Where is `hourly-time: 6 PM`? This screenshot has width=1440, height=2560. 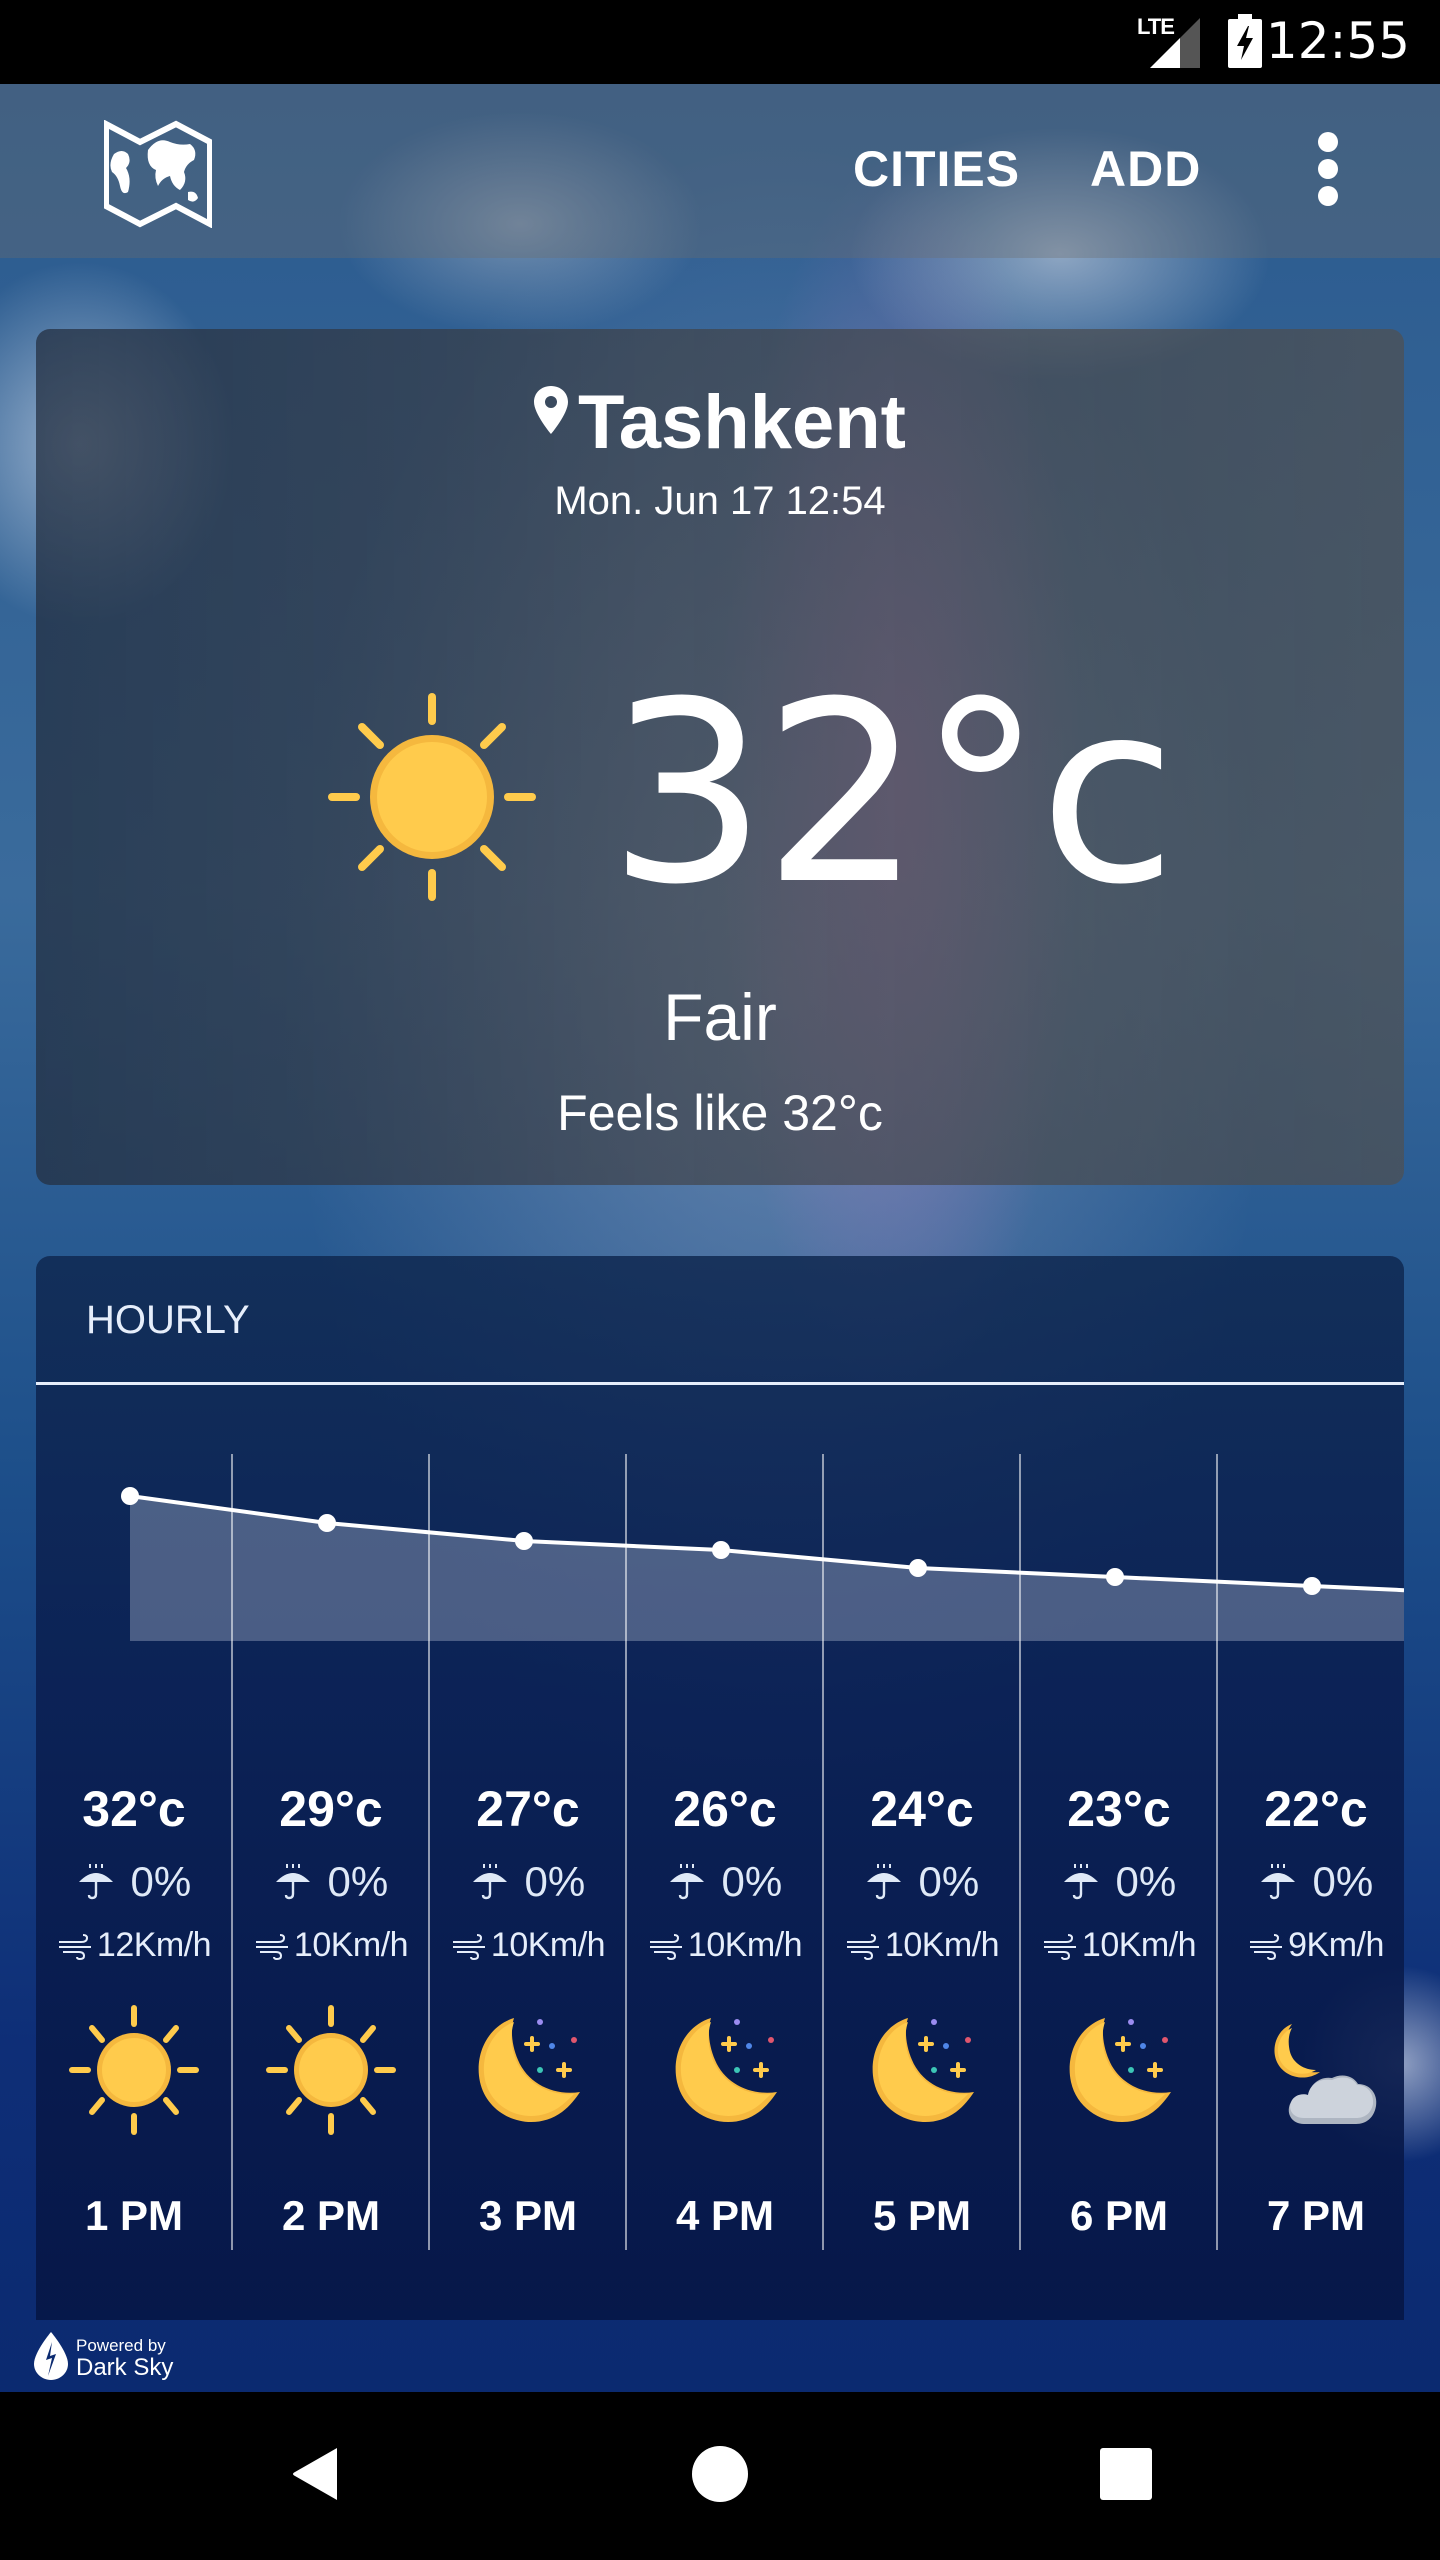 hourly-time: 6 PM is located at coordinates (1119, 2215).